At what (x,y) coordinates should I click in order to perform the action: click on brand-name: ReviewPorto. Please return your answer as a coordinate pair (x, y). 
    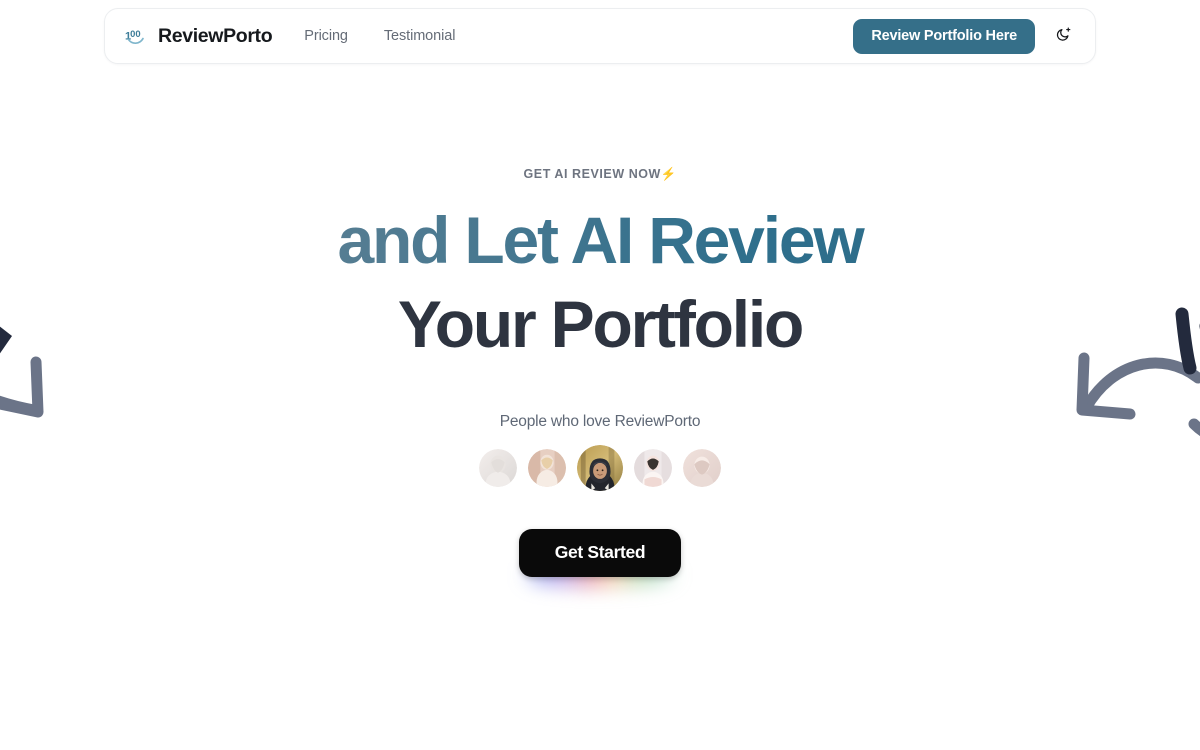
    Looking at the image, I should click on (215, 35).